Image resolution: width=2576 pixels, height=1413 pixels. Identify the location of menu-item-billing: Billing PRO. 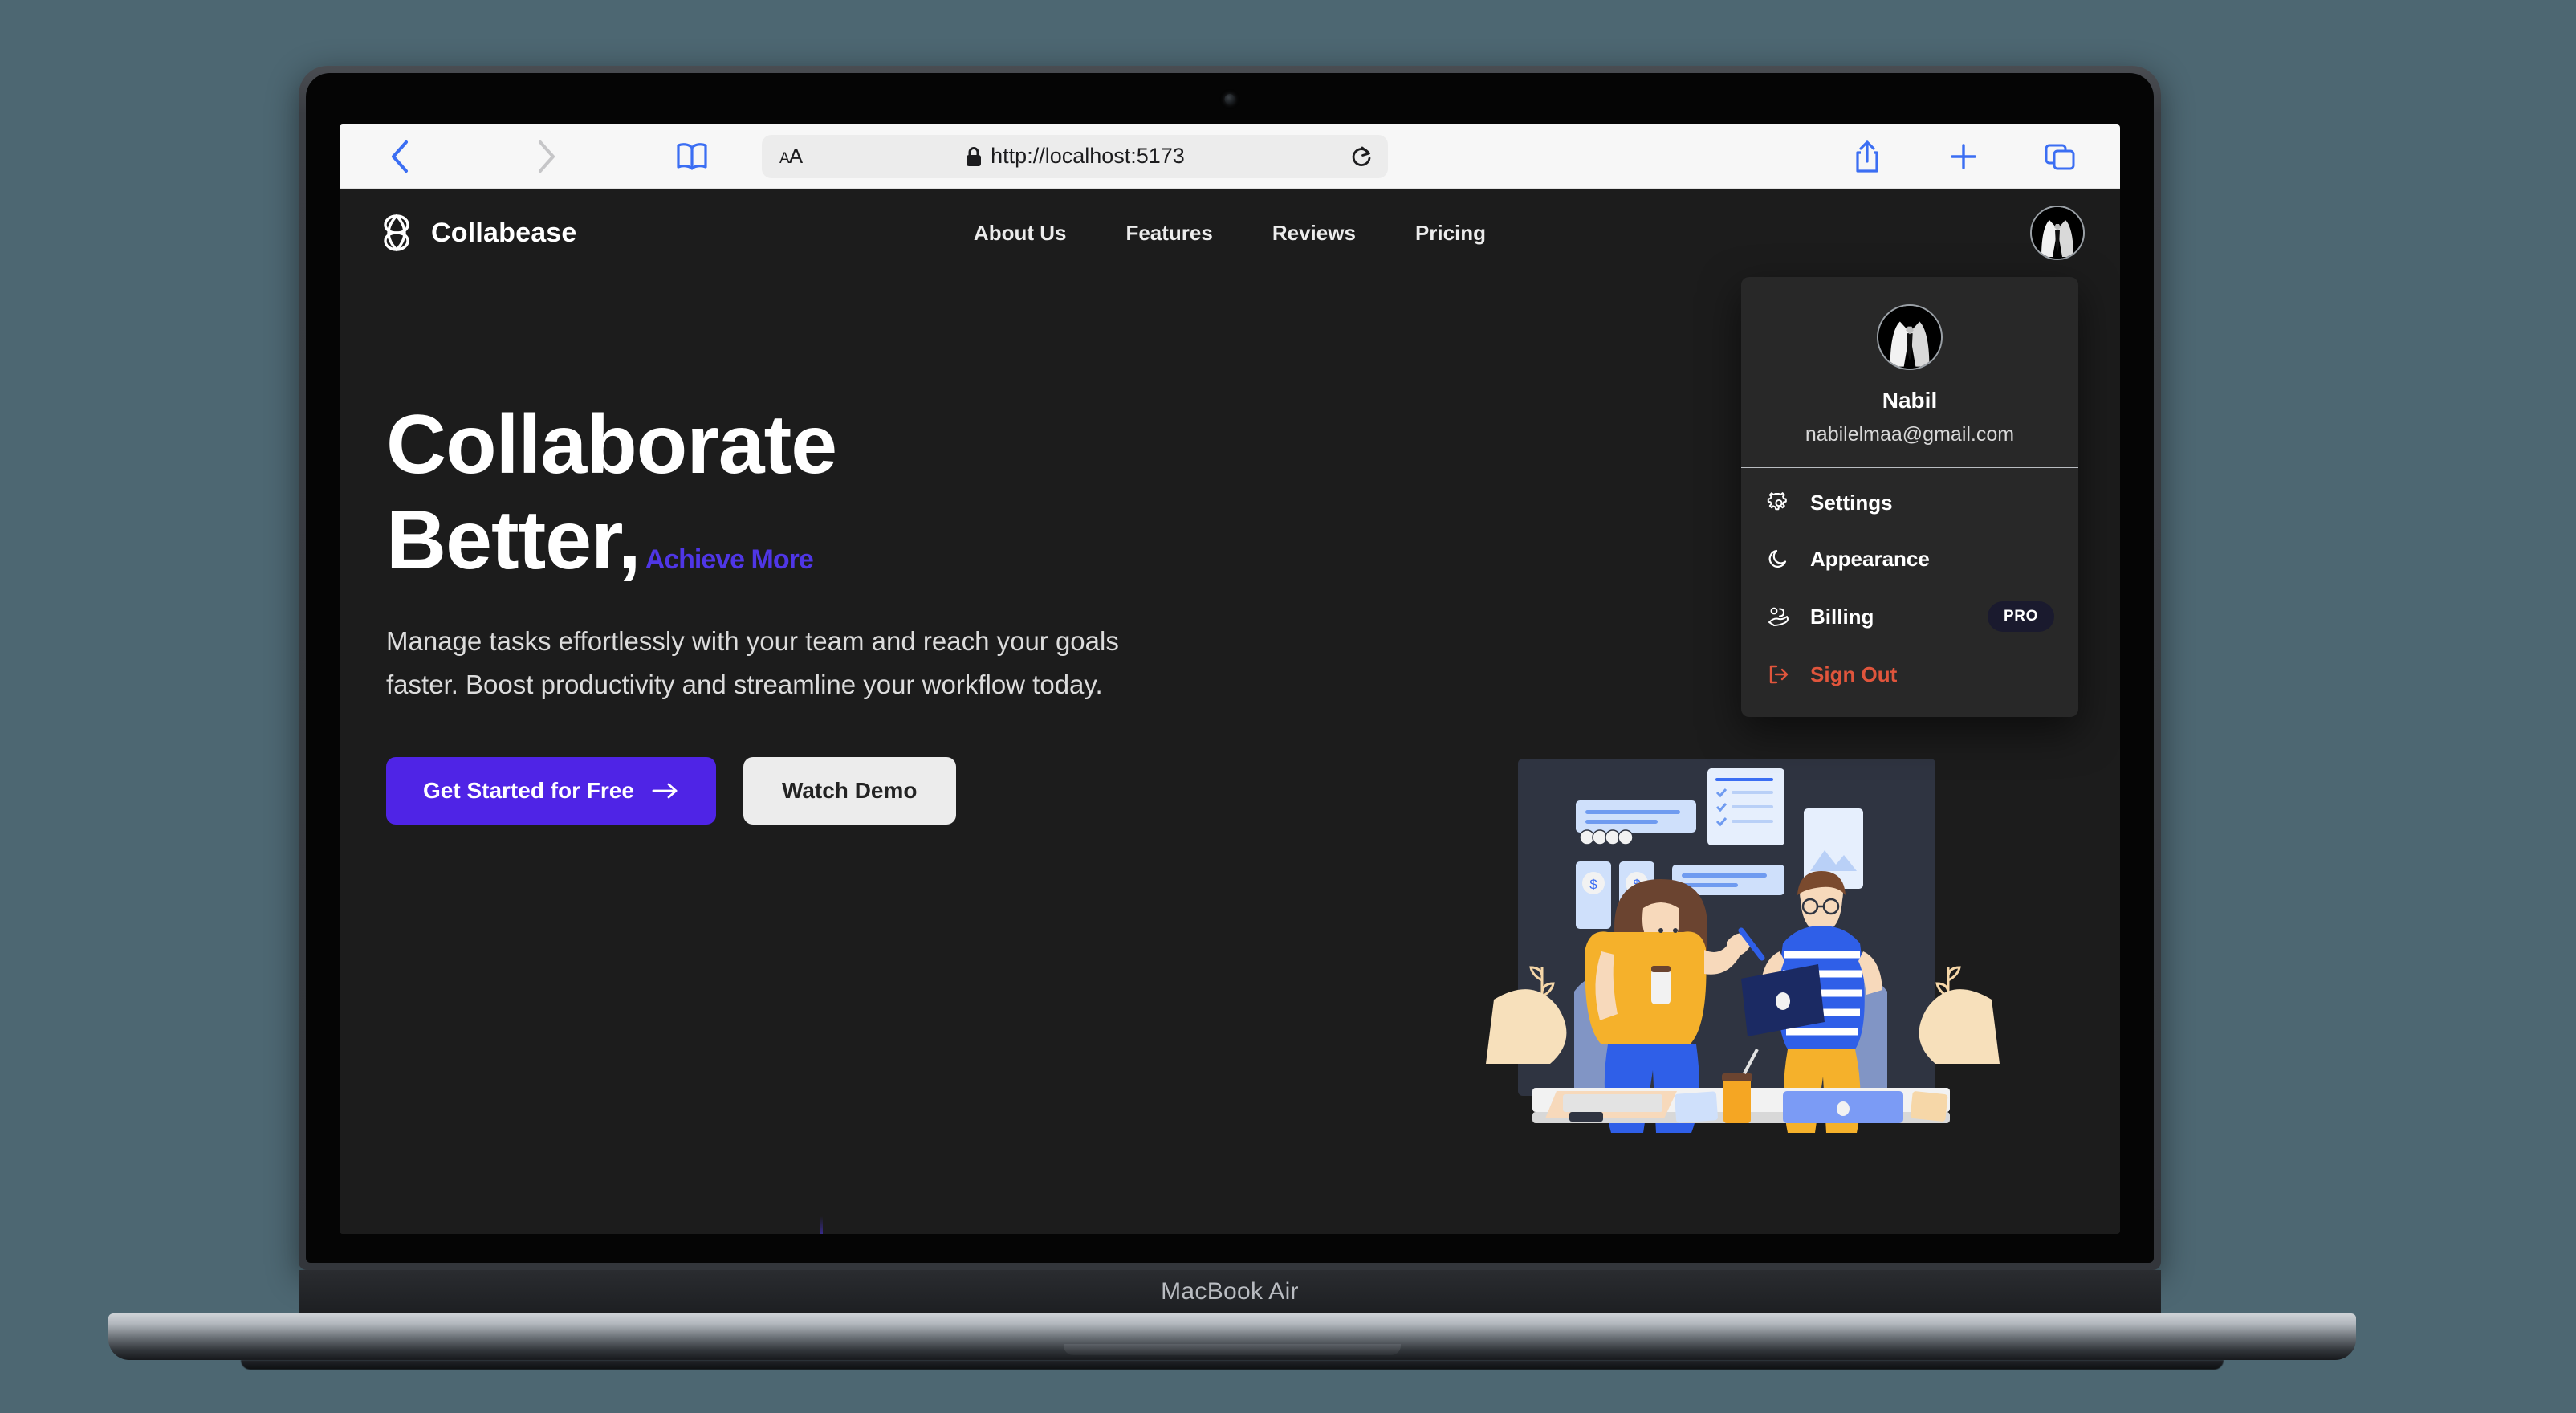
(1909, 616).